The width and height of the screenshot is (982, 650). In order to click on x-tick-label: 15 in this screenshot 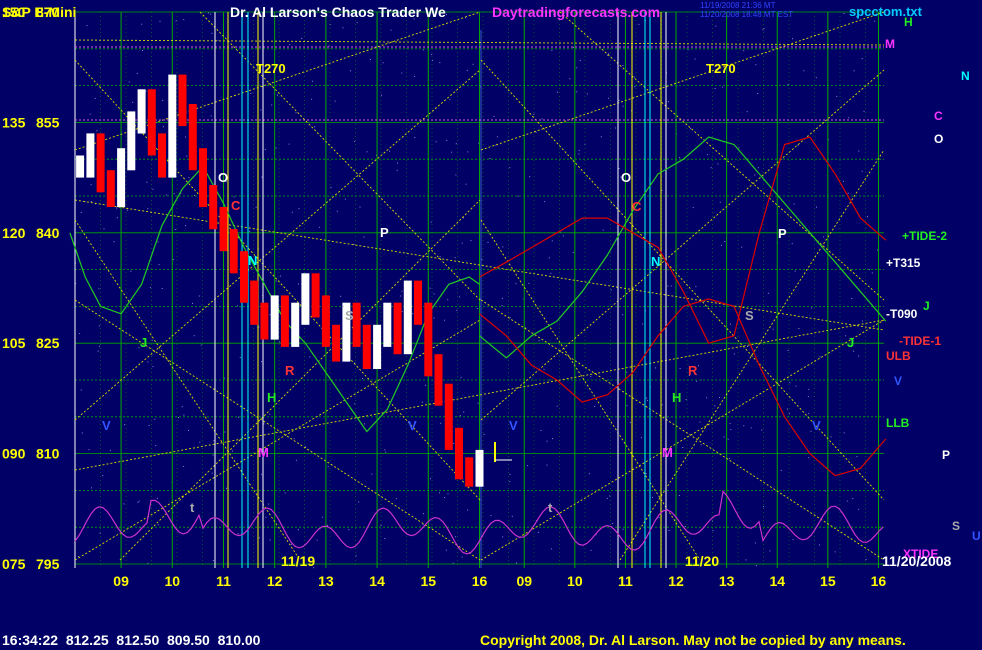, I will do `click(428, 581)`.